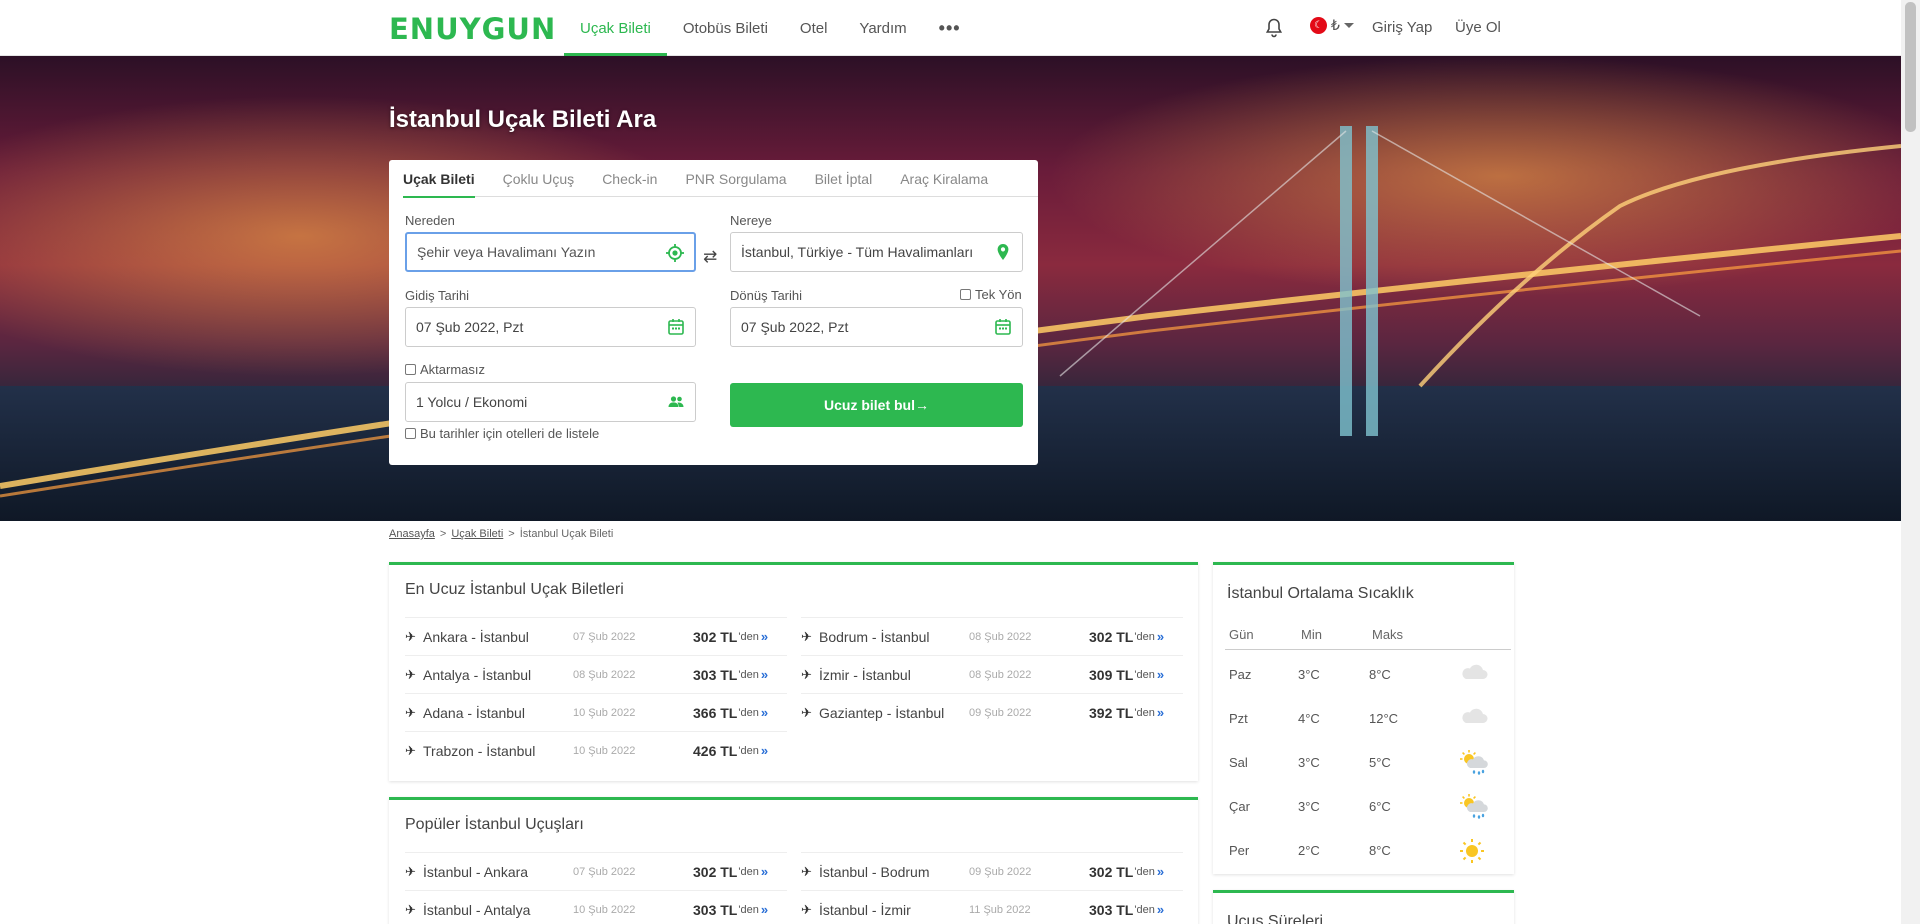 The height and width of the screenshot is (924, 1920). Describe the element at coordinates (844, 178) in the screenshot. I see `tab-ticket-cancel: Bilet İptal` at that location.